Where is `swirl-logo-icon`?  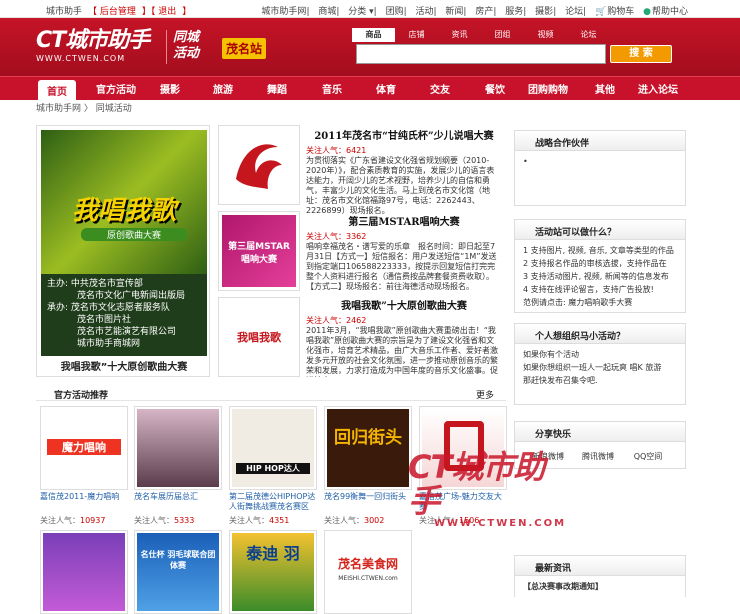
swirl-logo-icon is located at coordinates (259, 165).